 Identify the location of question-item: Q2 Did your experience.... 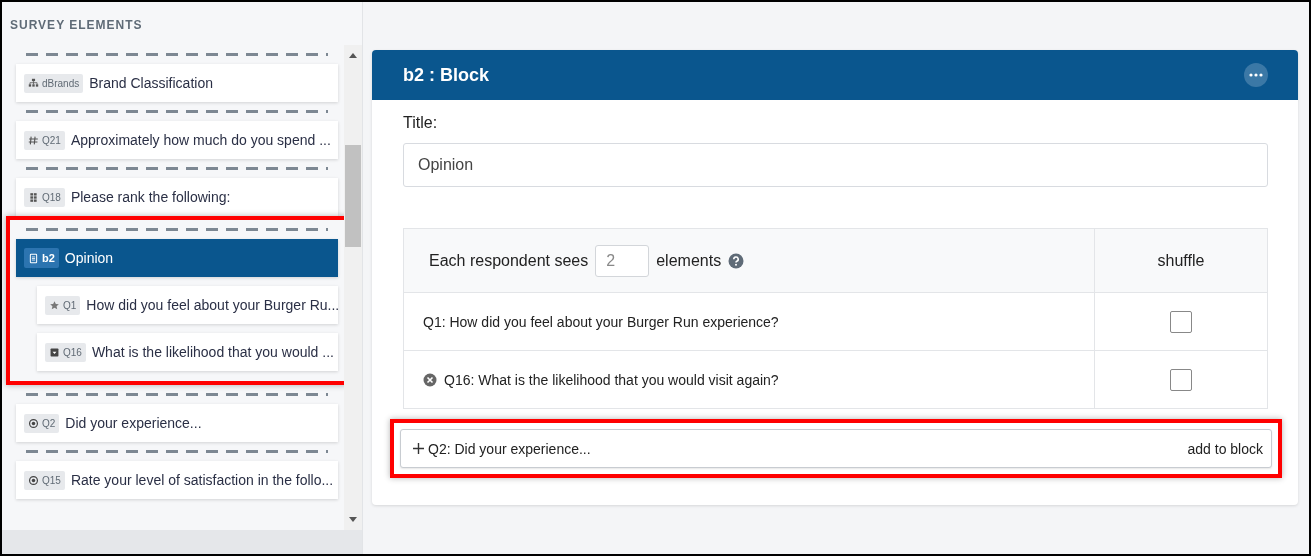
(177, 423).